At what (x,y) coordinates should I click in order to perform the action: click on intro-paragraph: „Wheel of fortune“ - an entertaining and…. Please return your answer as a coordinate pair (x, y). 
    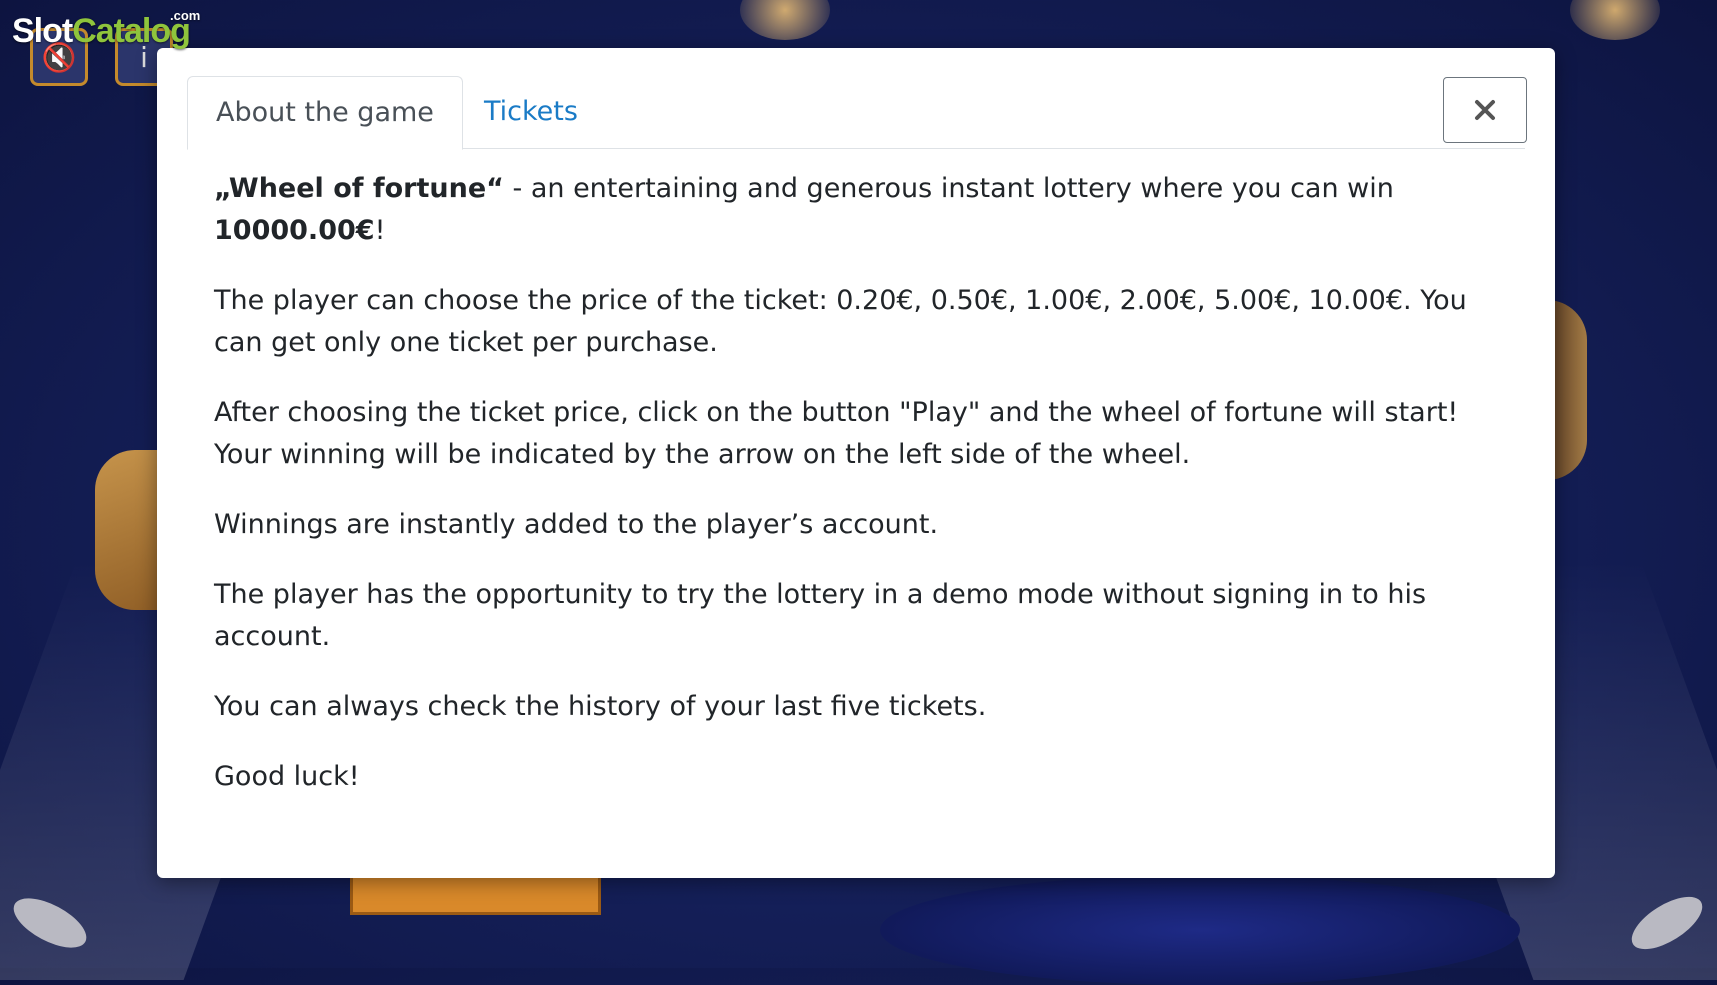
    Looking at the image, I should click on (864, 210).